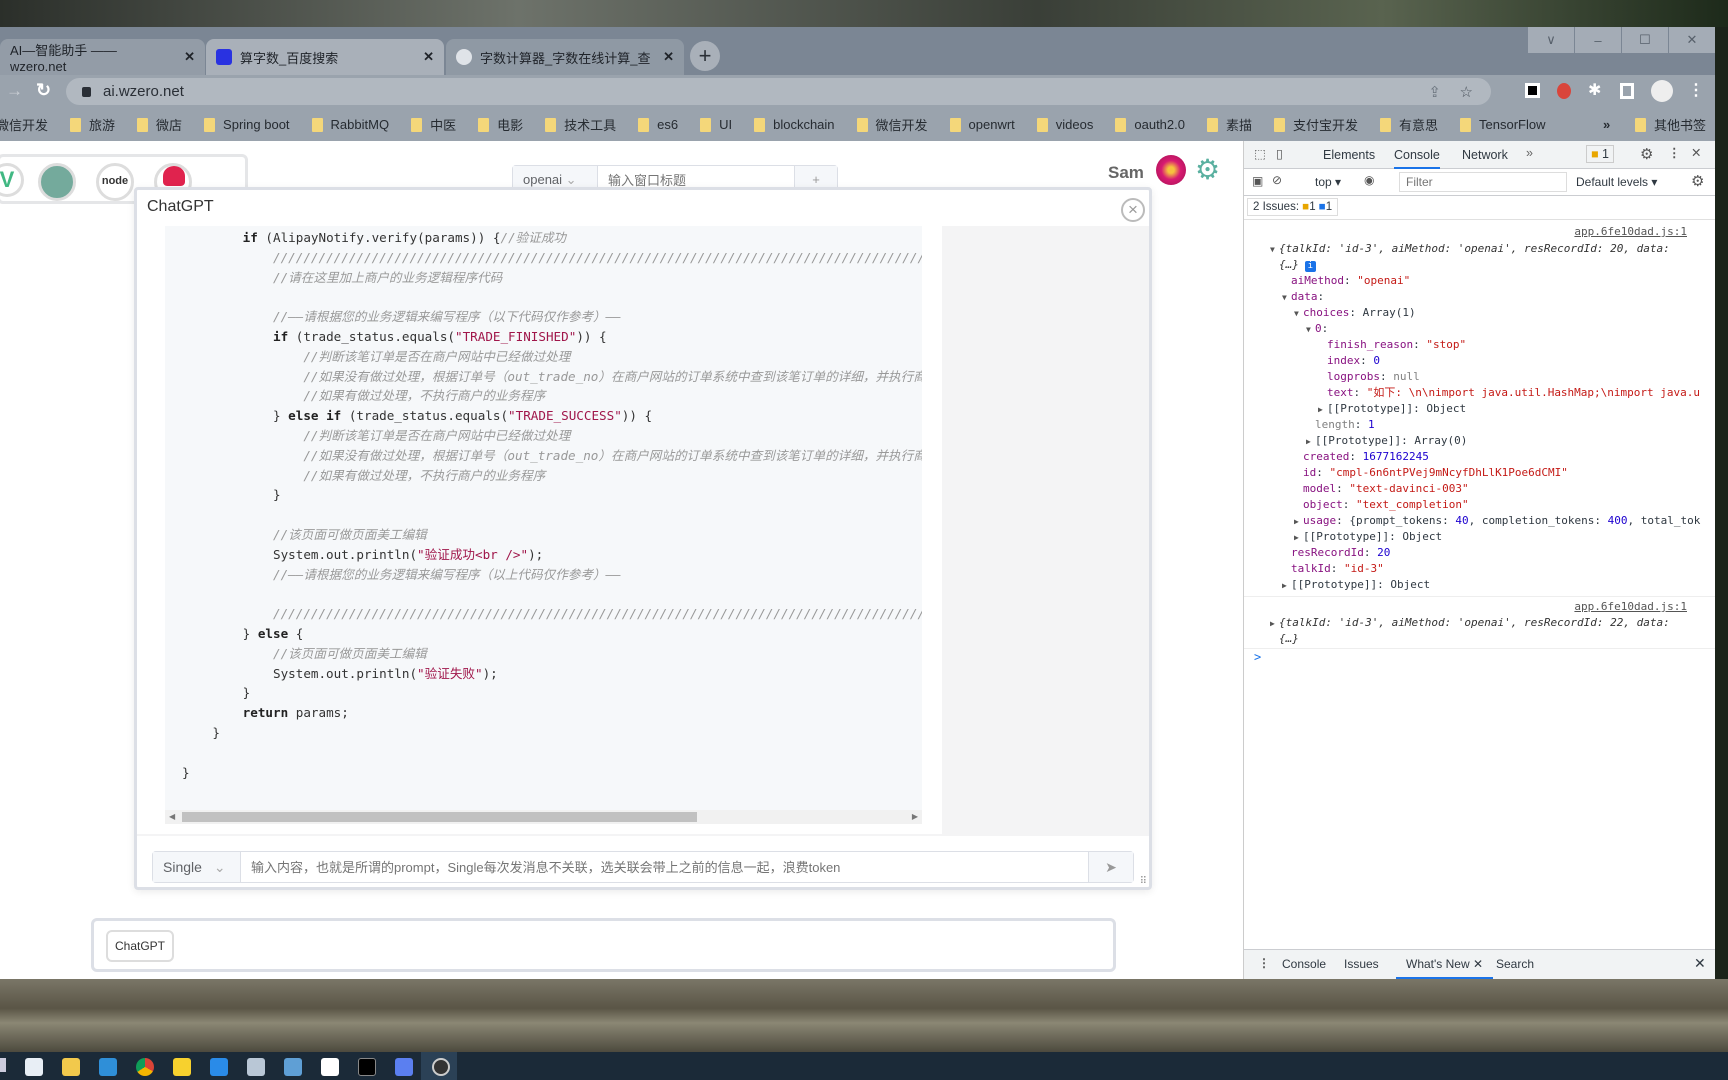 Image resolution: width=1728 pixels, height=1080 pixels. Describe the element at coordinates (794, 124) in the screenshot. I see `bookmark-folder: blockchain` at that location.